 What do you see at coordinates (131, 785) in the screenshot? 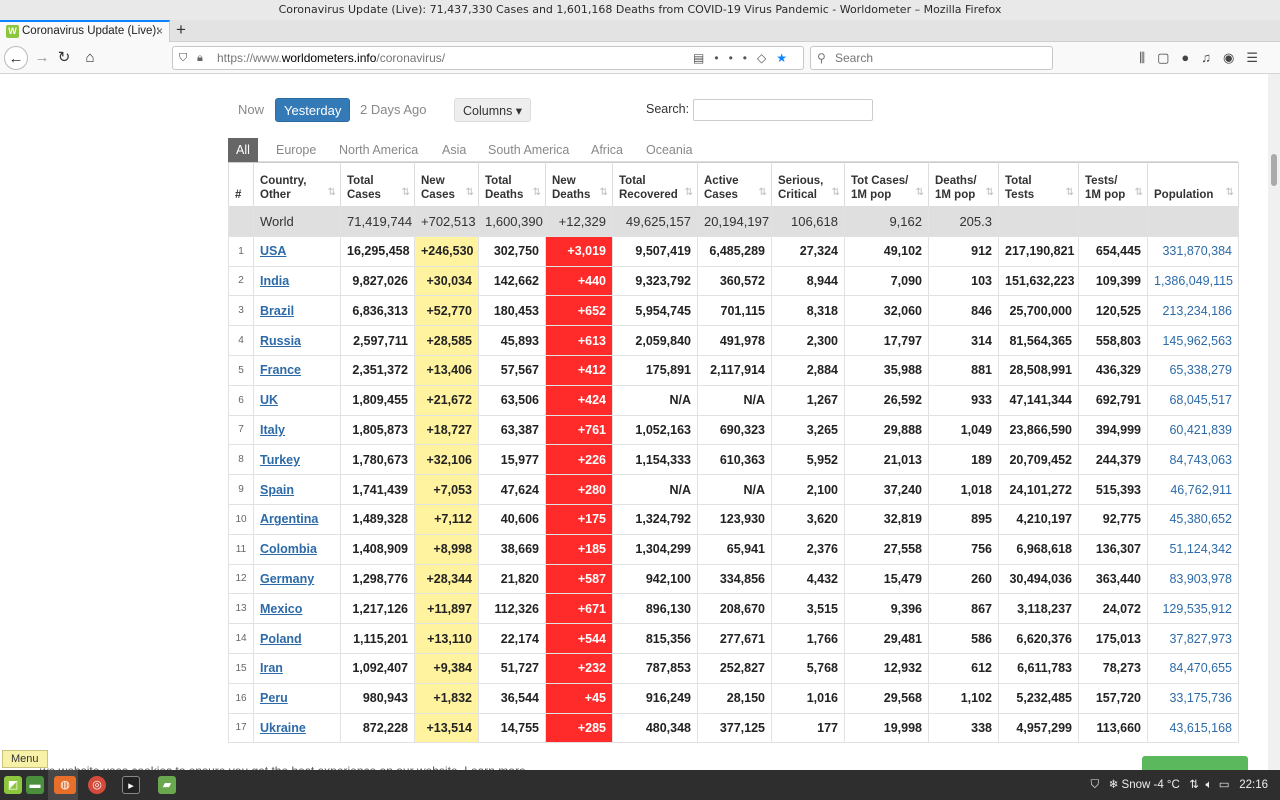
I see `terminal-taskbar-icon: ▸` at bounding box center [131, 785].